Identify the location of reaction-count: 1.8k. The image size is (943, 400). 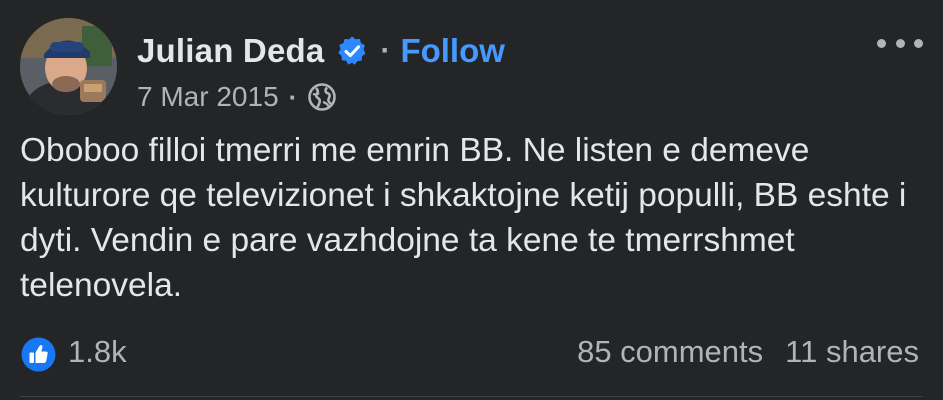
(97, 352).